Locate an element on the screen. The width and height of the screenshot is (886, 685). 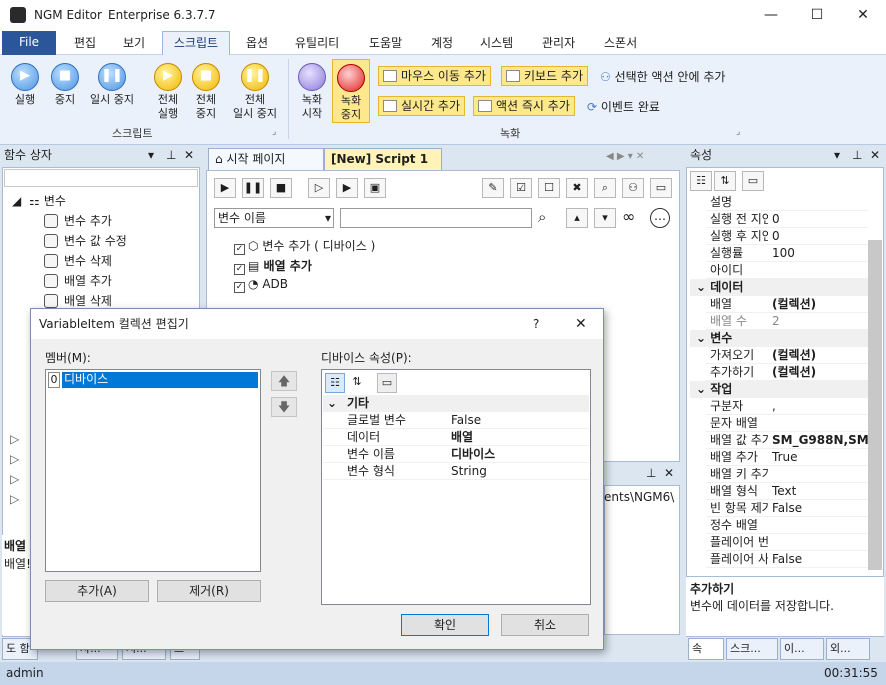
menu-admin: 관리자 is located at coordinates (558, 42).